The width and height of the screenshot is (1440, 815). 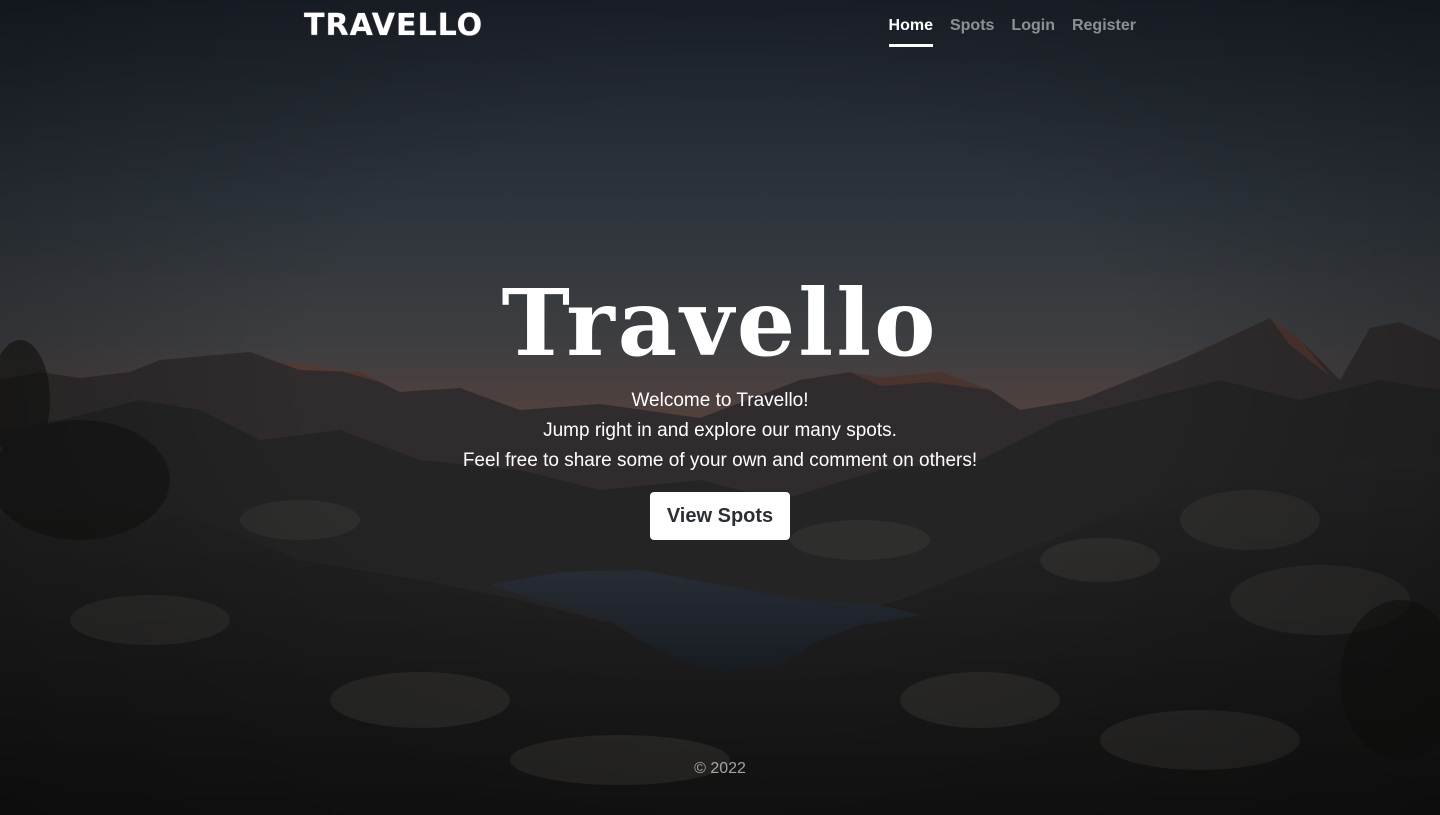 What do you see at coordinates (720, 28) in the screenshot?
I see `navbar: TRAVELLO Home Spots Login Register` at bounding box center [720, 28].